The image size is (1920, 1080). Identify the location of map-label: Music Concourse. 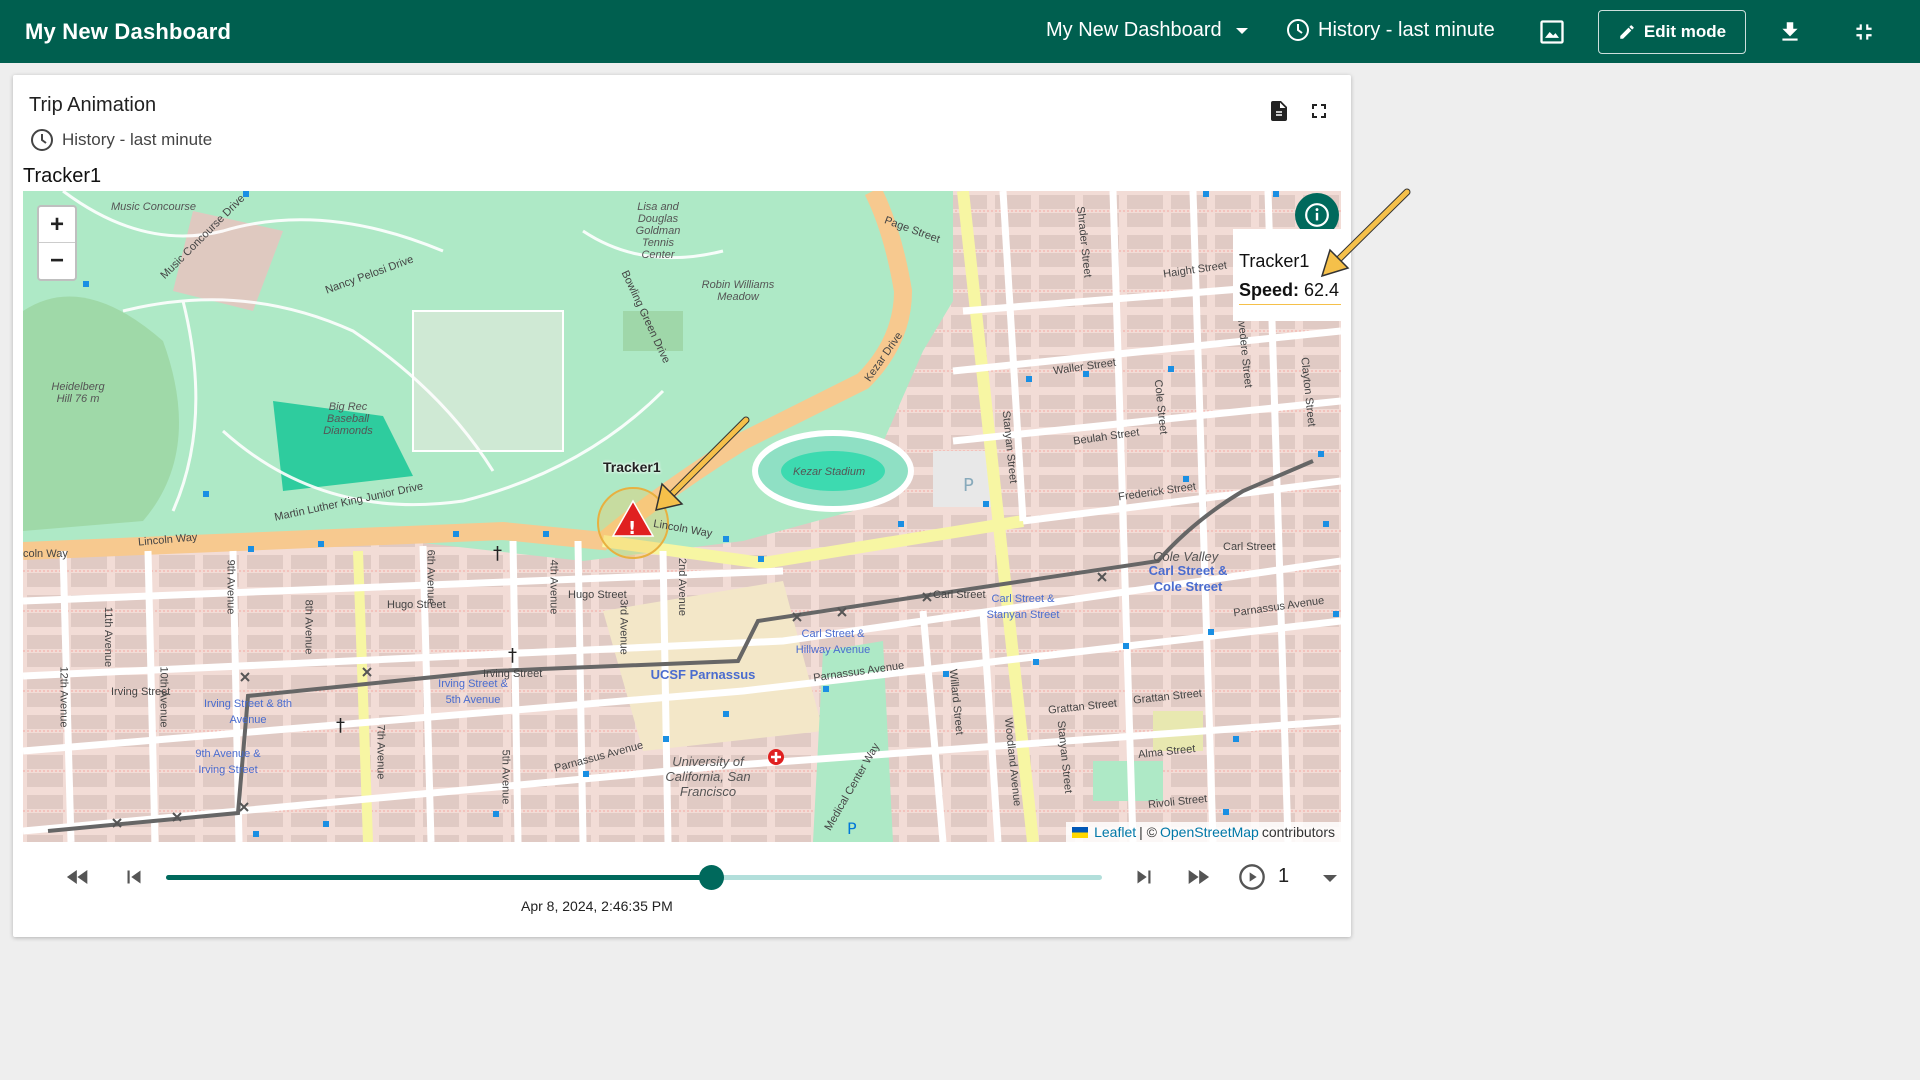
(153, 207).